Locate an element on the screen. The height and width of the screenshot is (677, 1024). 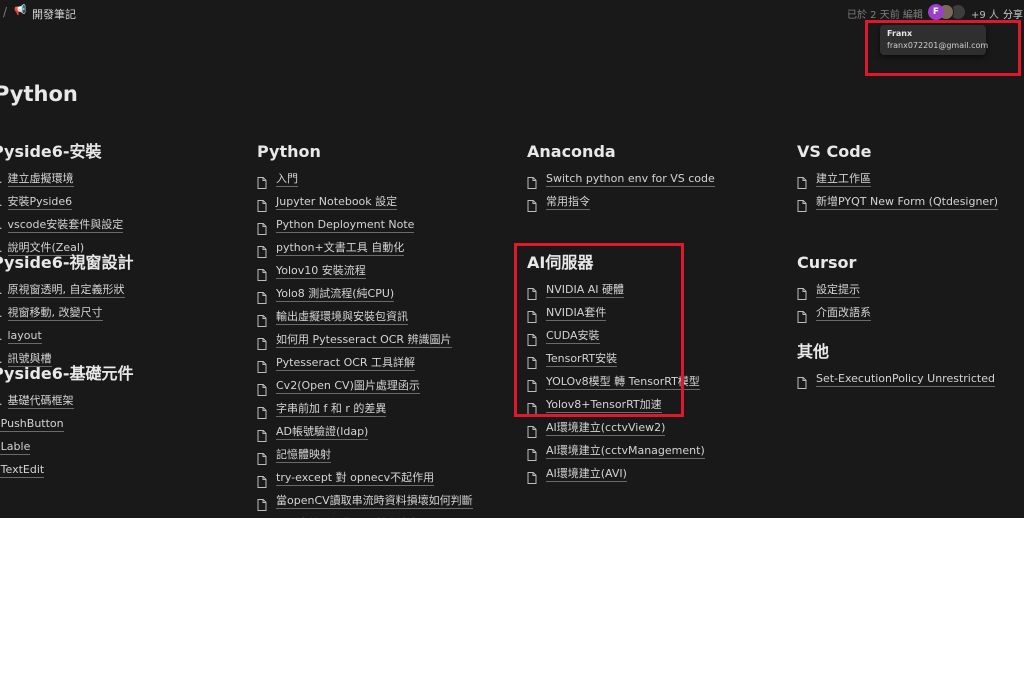
page-link: 如何用 Pytesseract OCR 辨識圖片 is located at coordinates (365, 340).